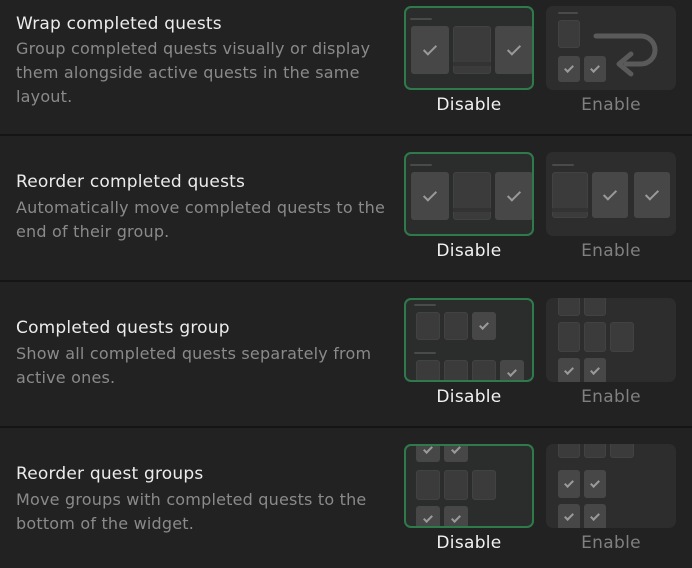 This screenshot has height=568, width=692. I want to click on setting-title: Wrap completed quests, so click(119, 24).